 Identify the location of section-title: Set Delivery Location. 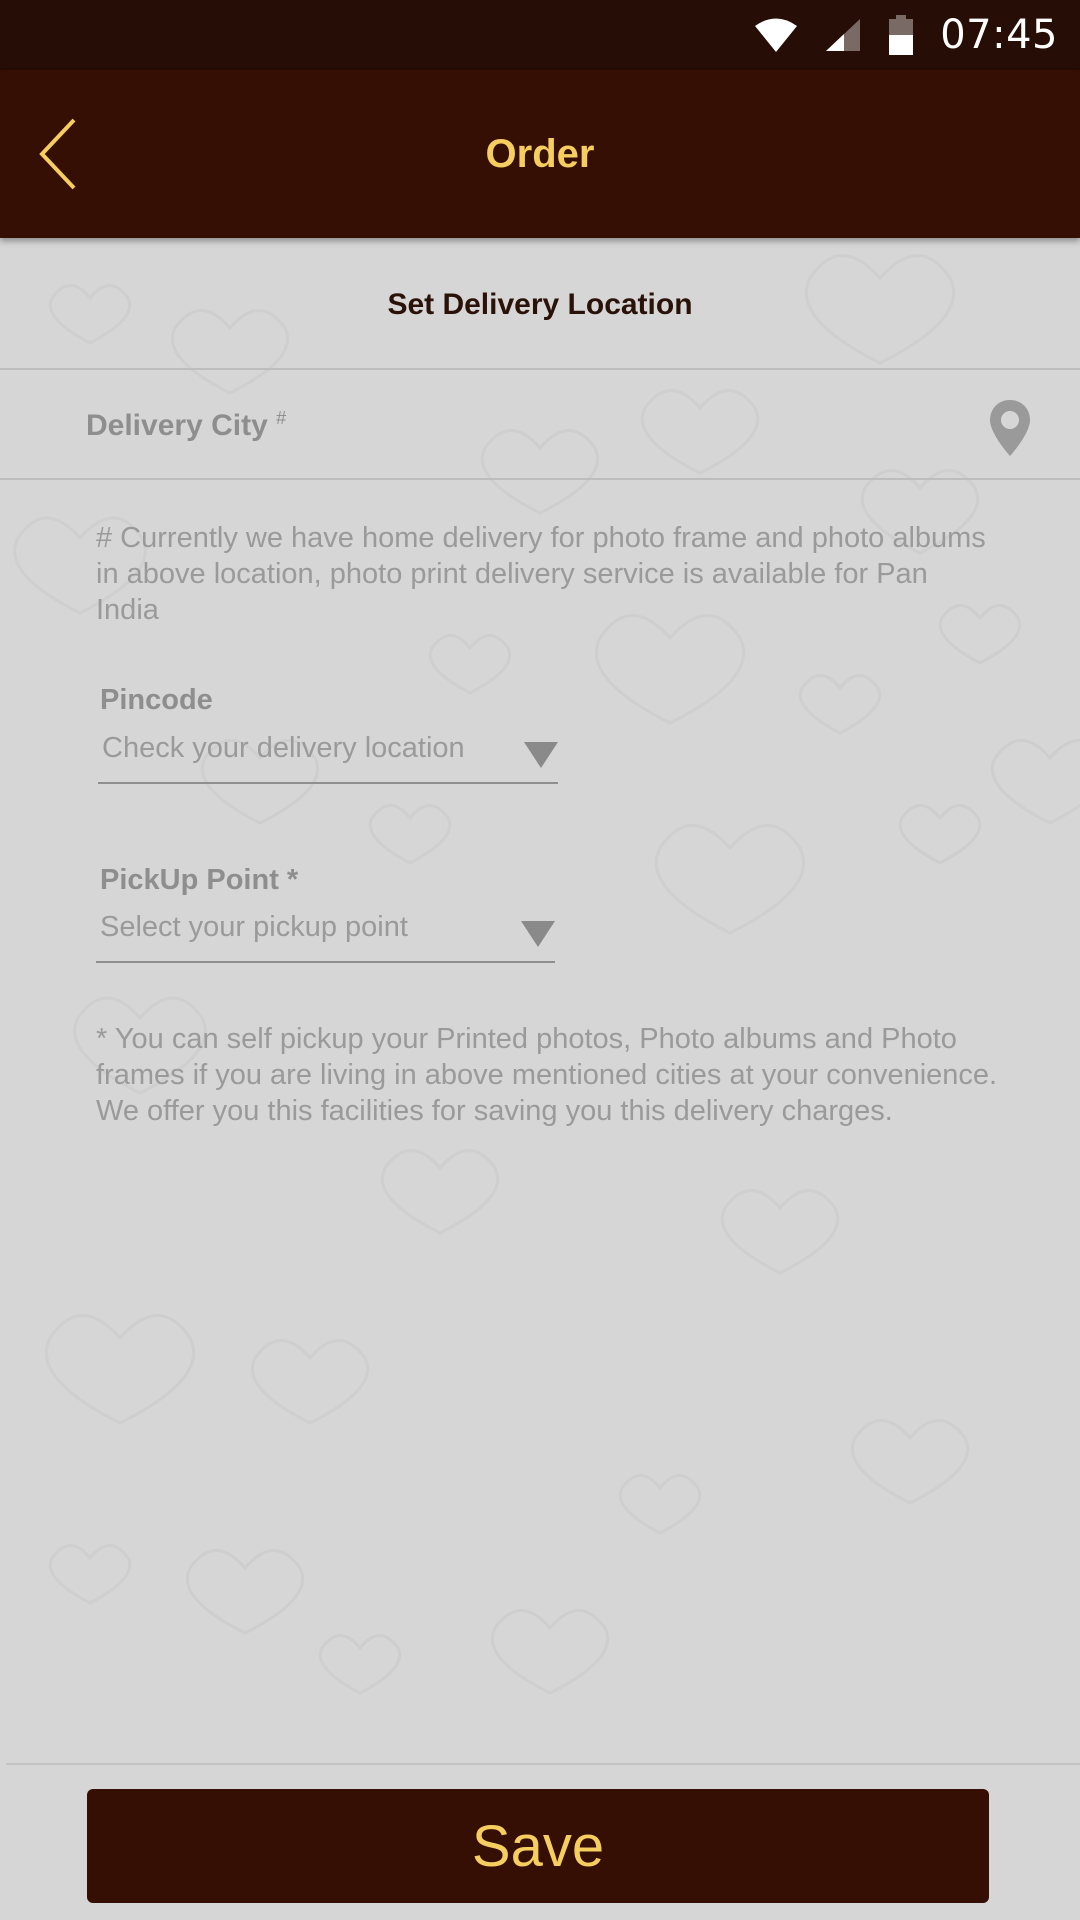
(540, 304).